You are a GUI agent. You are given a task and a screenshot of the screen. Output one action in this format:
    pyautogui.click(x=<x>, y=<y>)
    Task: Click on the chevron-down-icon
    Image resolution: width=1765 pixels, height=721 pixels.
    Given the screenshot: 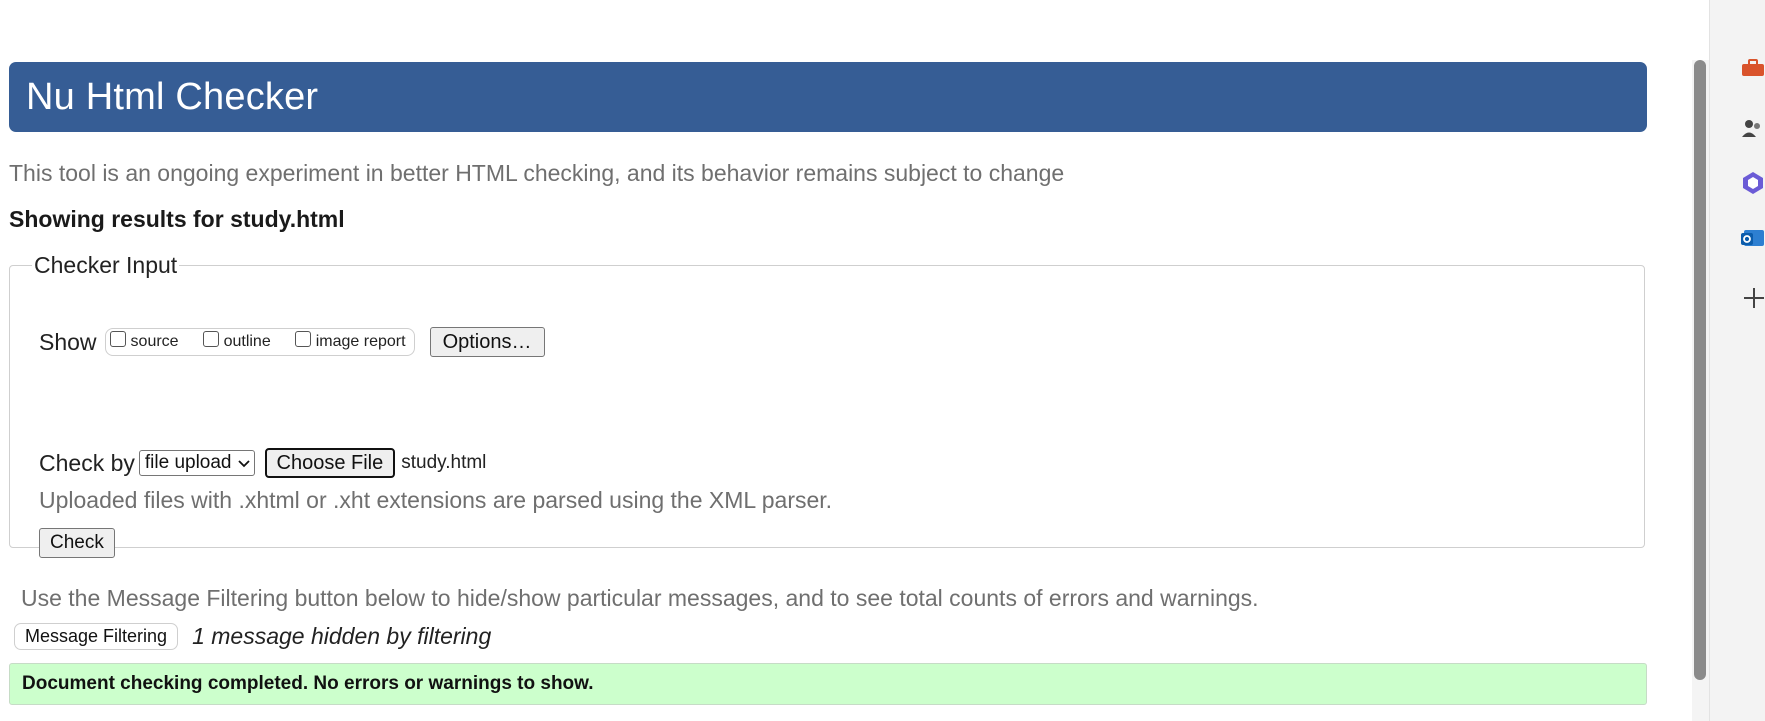 What is the action you would take?
    pyautogui.click(x=243, y=463)
    